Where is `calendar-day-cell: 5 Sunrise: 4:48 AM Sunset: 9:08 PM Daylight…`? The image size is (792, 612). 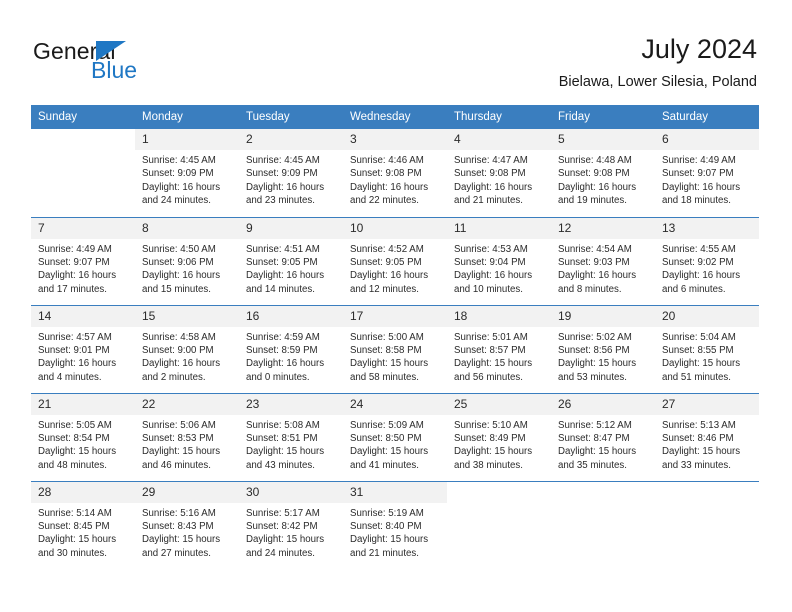
calendar-day-cell: 5 Sunrise: 4:48 AM Sunset: 9:08 PM Daylight… is located at coordinates (603, 173).